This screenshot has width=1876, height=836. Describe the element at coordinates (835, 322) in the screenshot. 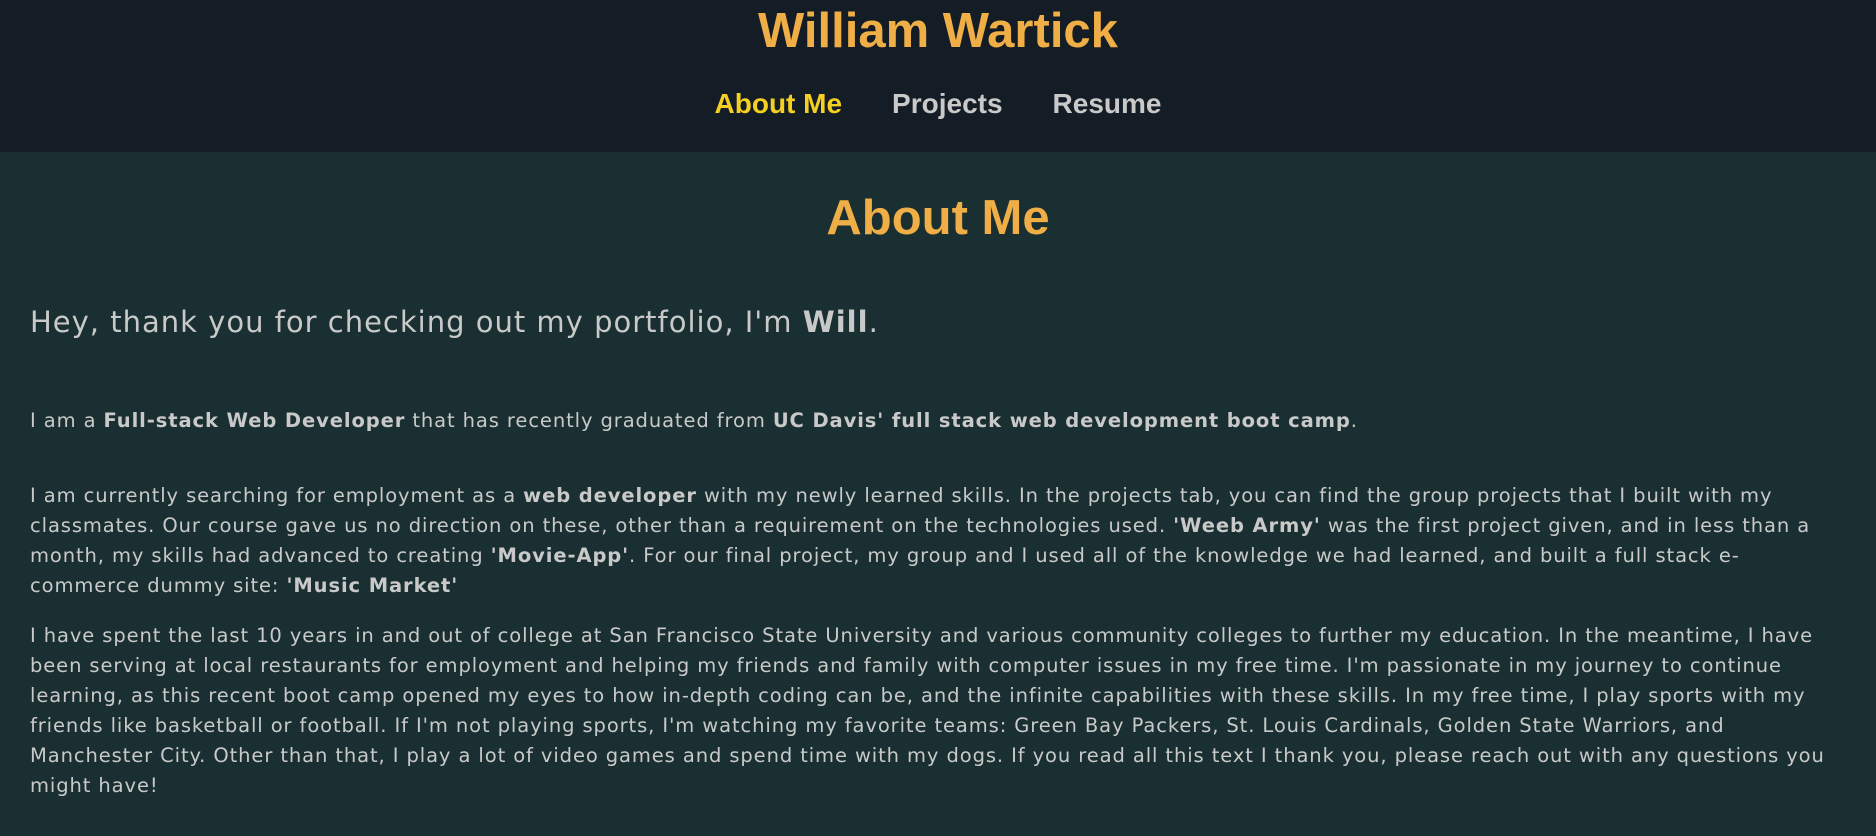

I see `intro-name: Will` at that location.